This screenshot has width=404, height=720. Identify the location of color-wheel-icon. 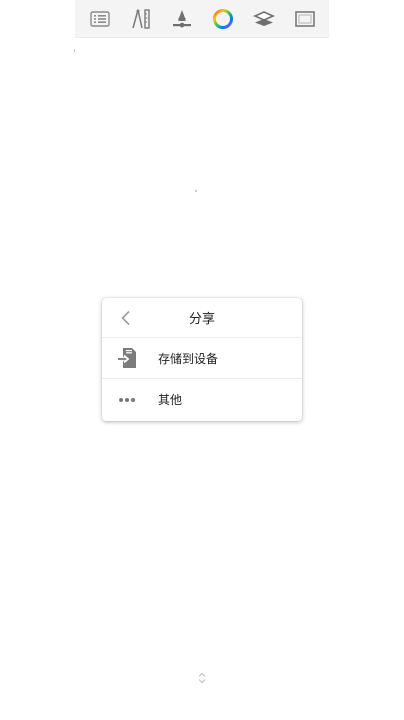
(223, 19).